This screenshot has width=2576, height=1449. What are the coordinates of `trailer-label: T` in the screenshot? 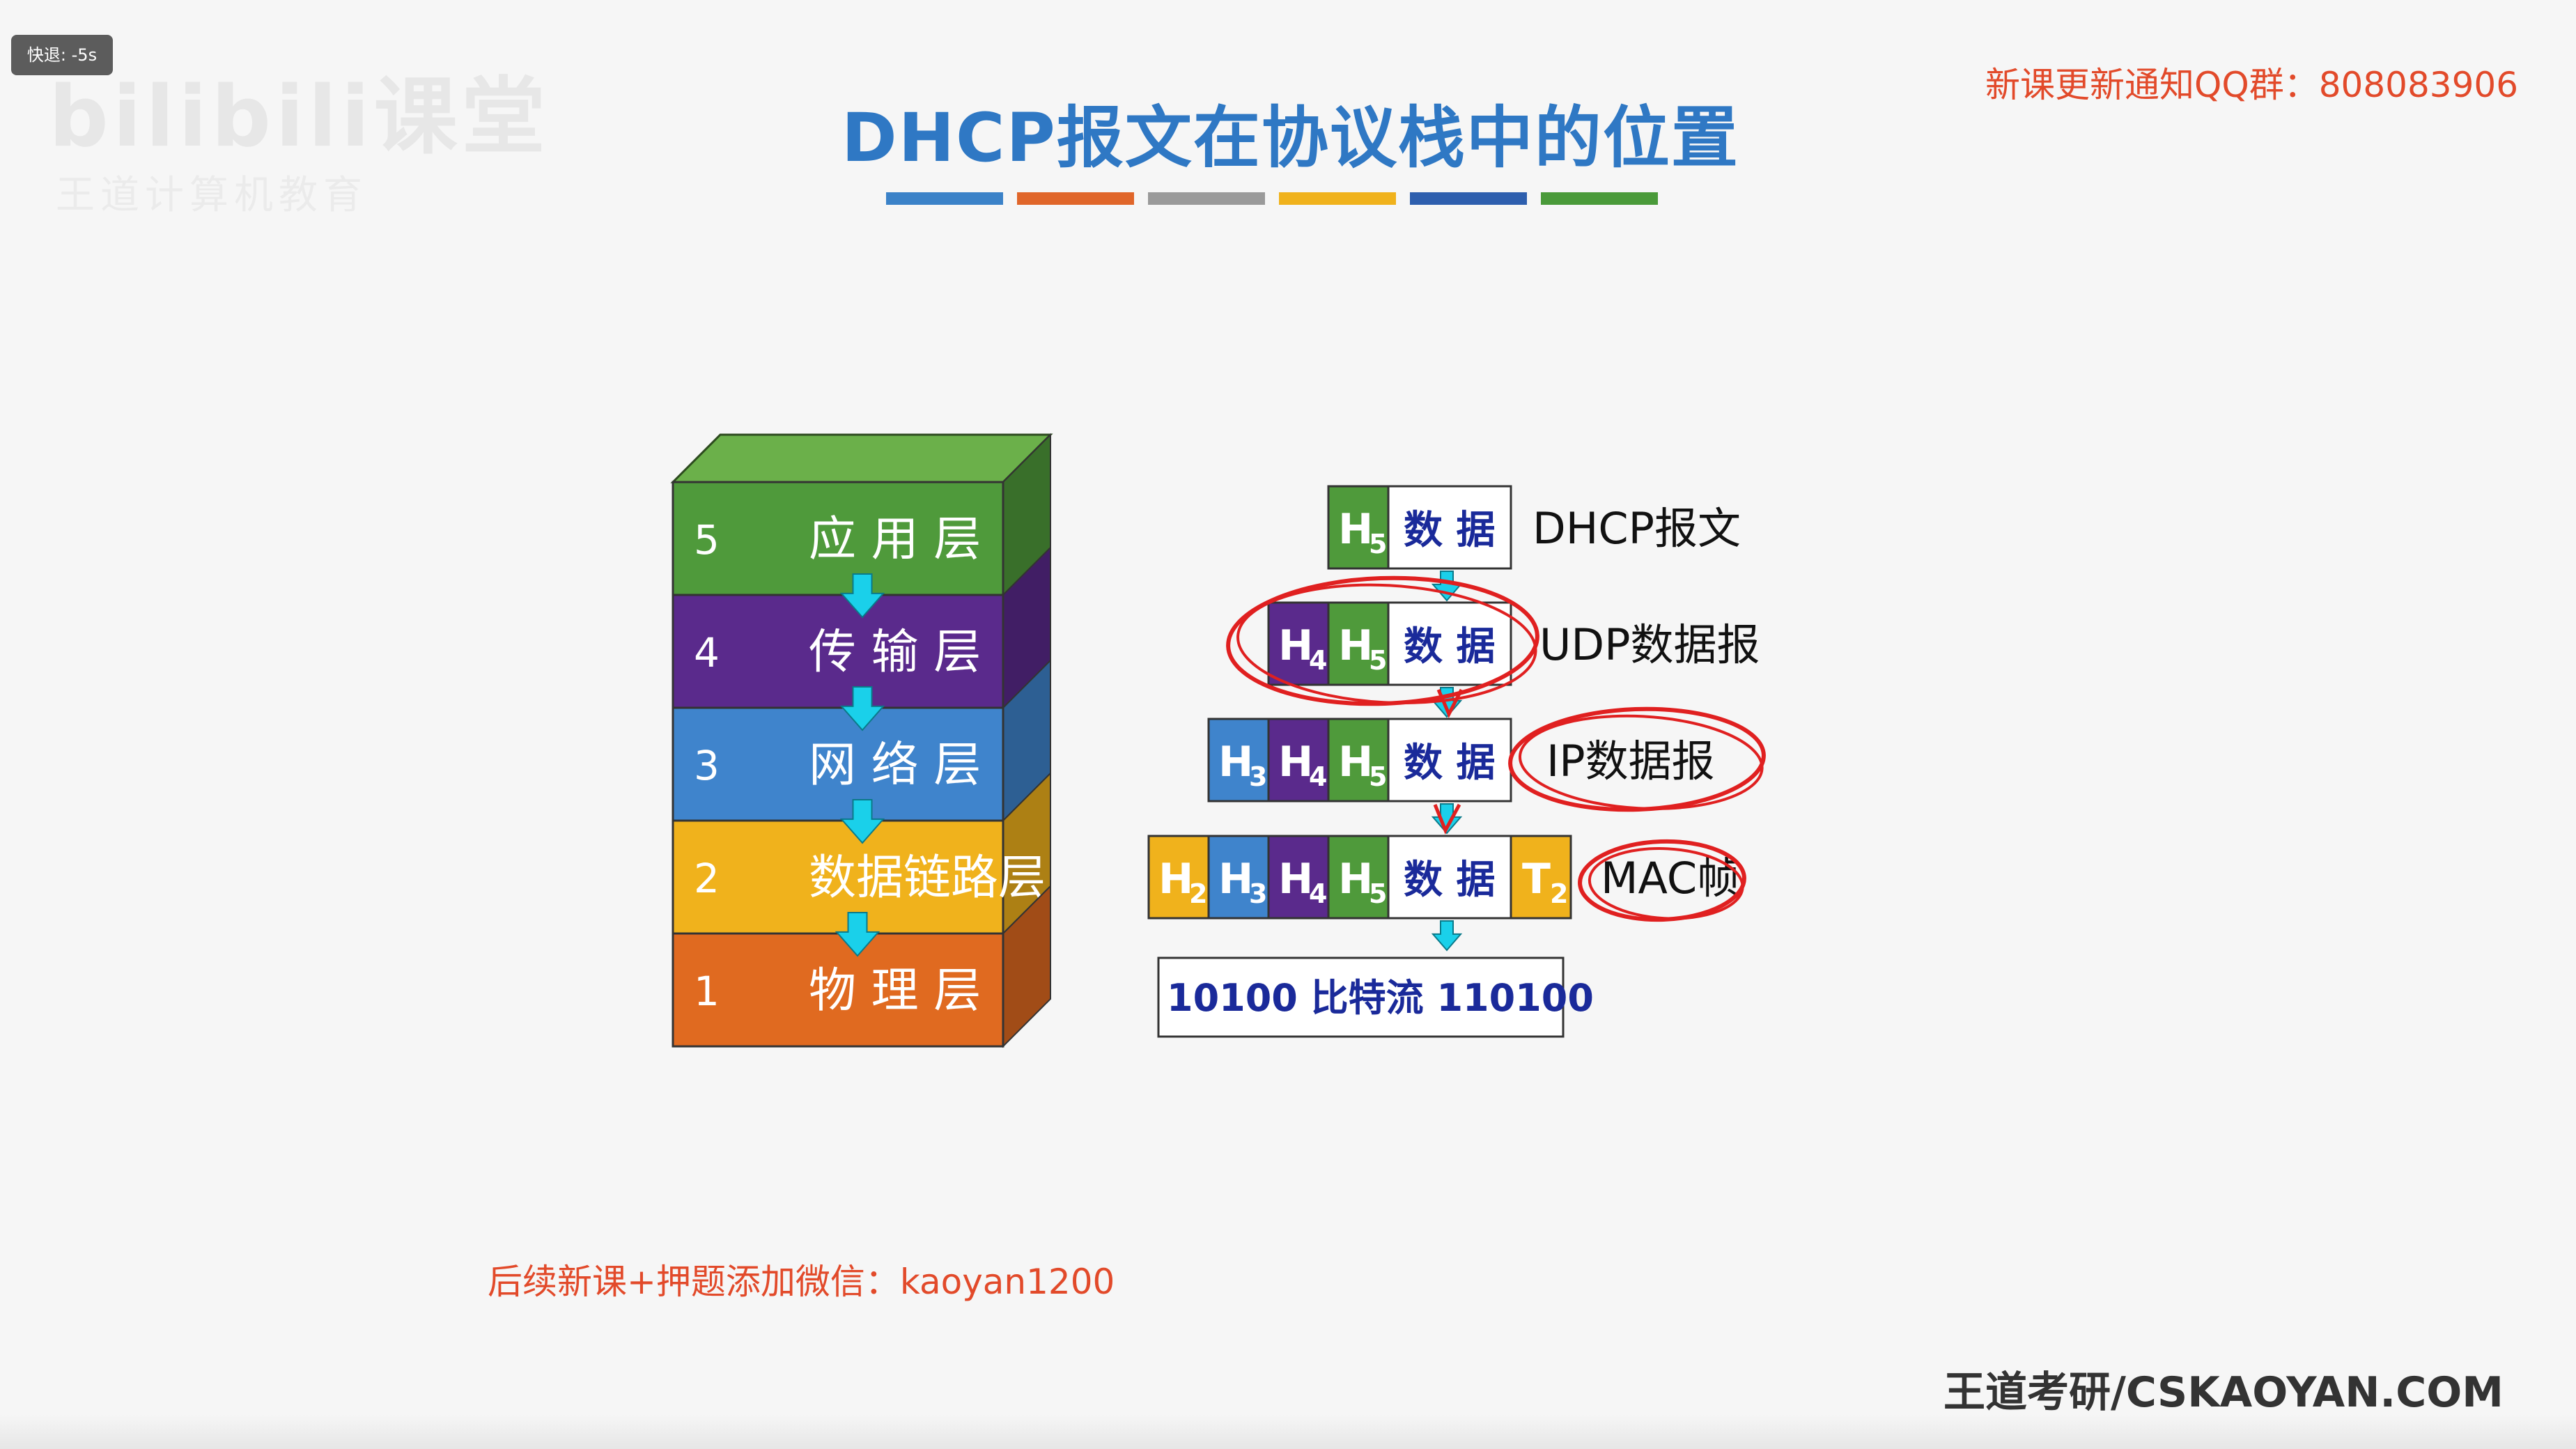 It's located at (1536, 879).